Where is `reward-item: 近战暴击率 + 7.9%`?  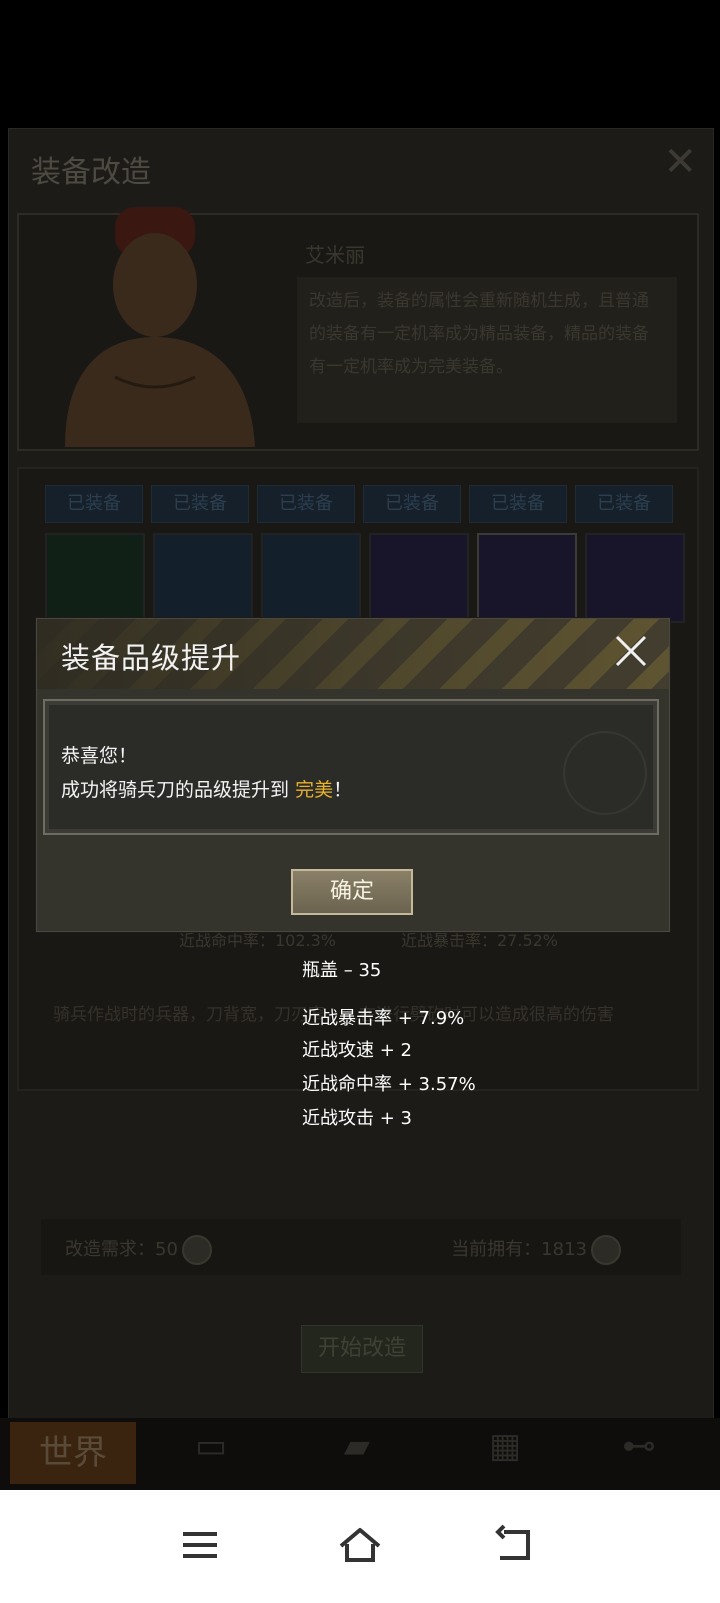
reward-item: 近战暴击率 + 7.9% is located at coordinates (383, 1018).